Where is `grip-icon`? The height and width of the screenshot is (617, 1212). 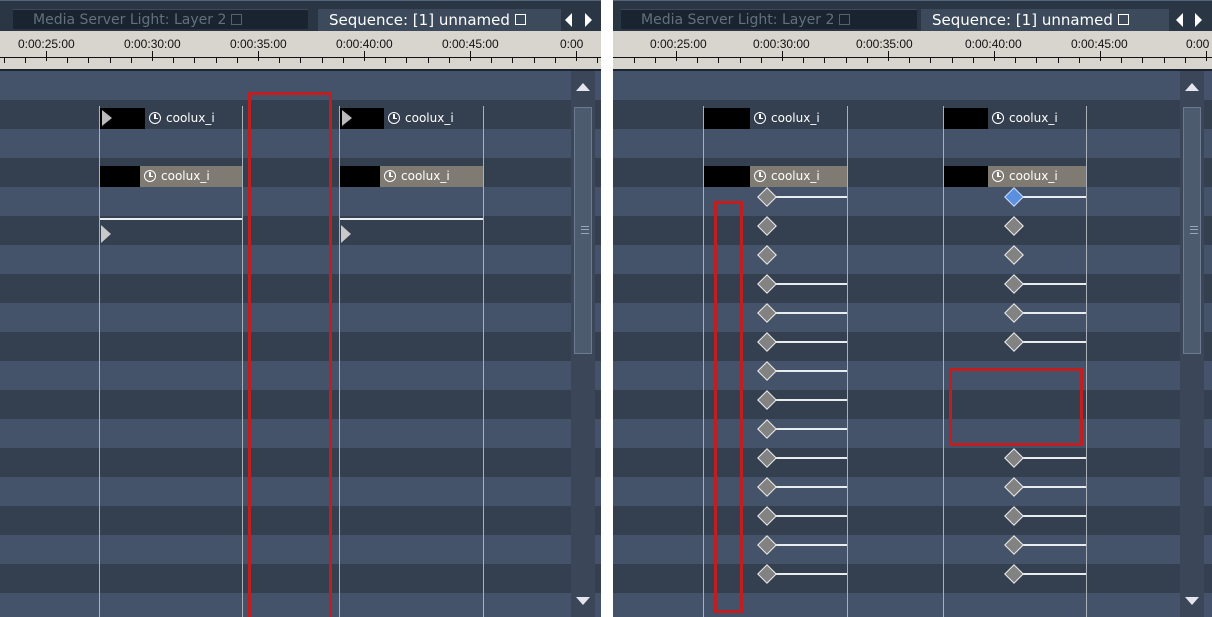 grip-icon is located at coordinates (1194, 230).